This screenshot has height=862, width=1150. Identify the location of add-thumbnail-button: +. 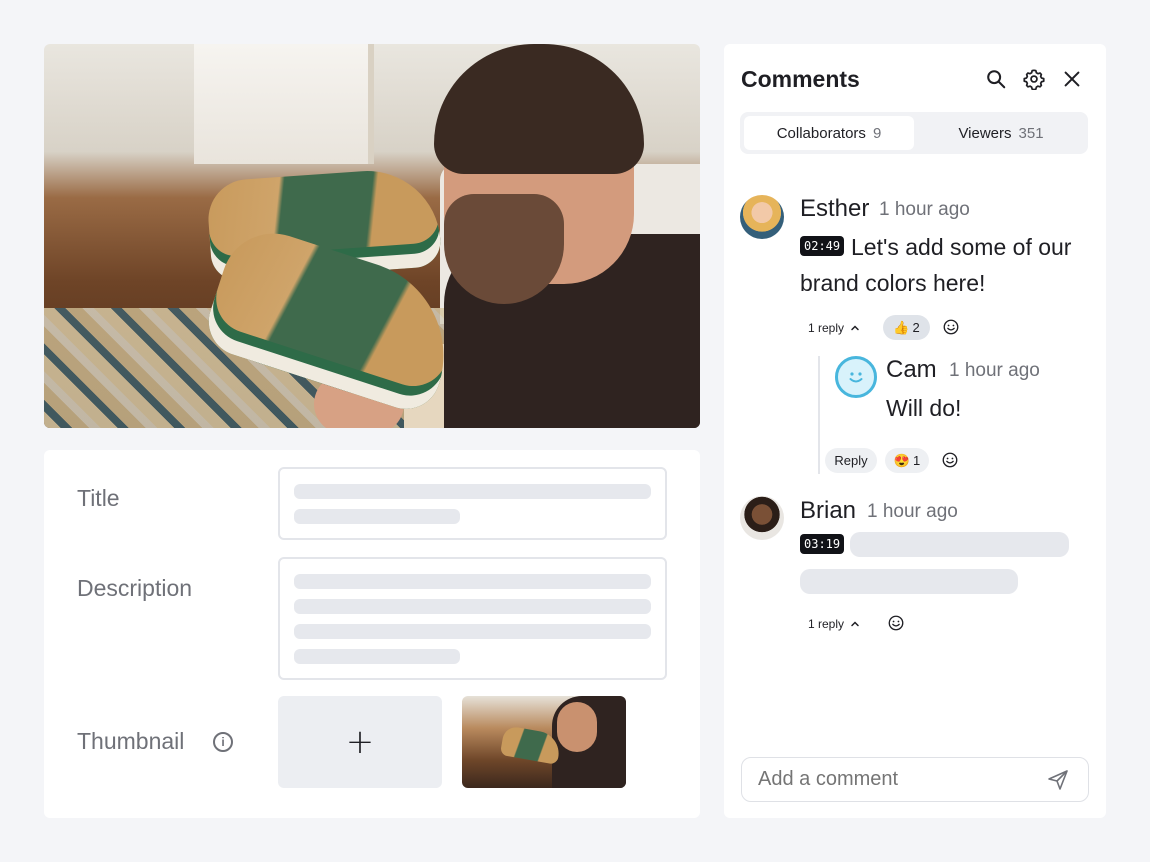
(360, 742).